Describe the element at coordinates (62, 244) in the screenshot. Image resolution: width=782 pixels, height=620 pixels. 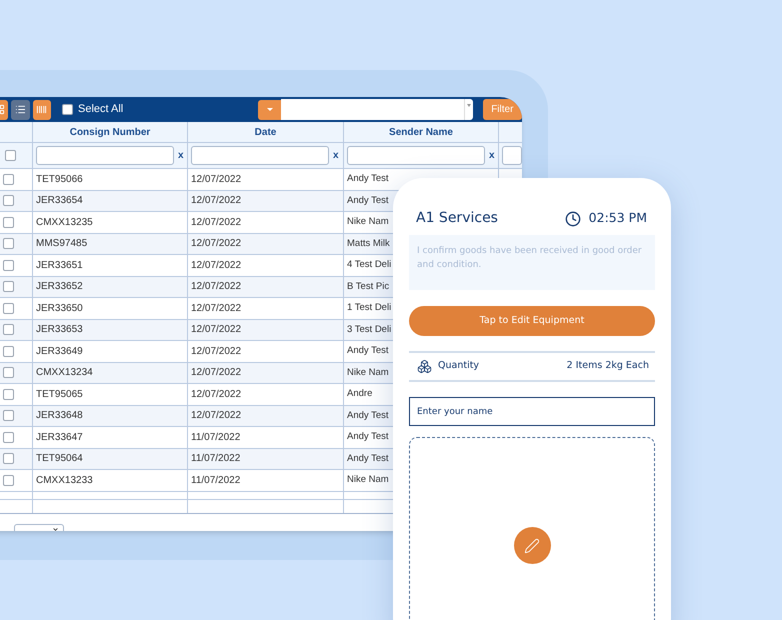
I see `table-cell-text: MMS97485` at that location.